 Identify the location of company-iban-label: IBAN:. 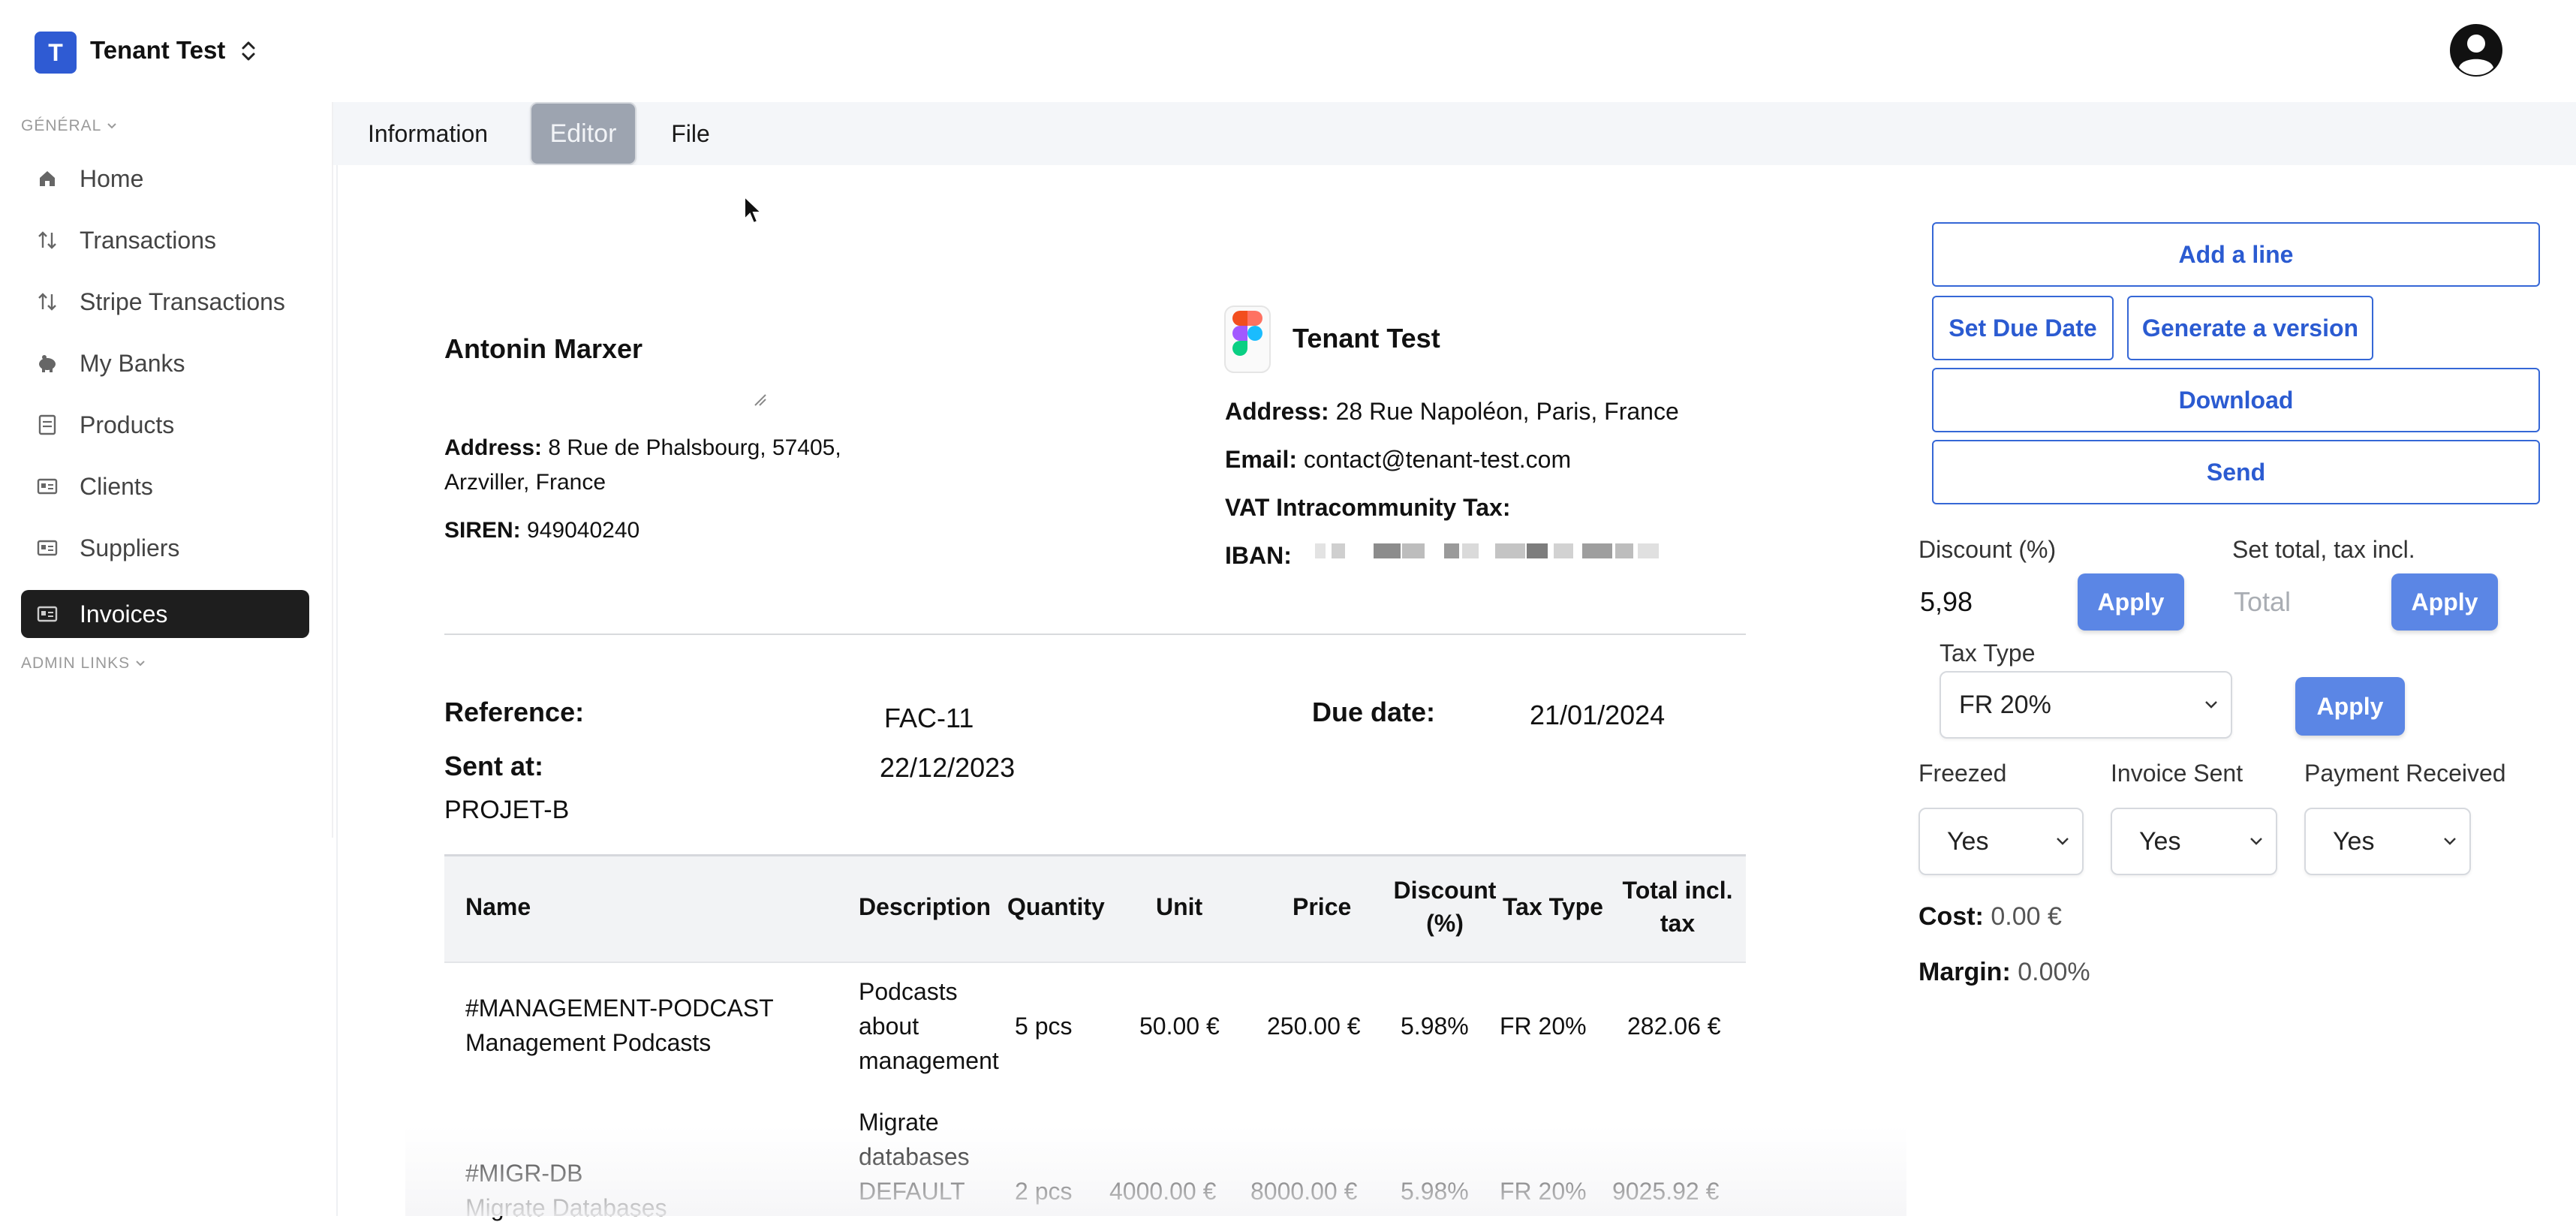
(1258, 555).